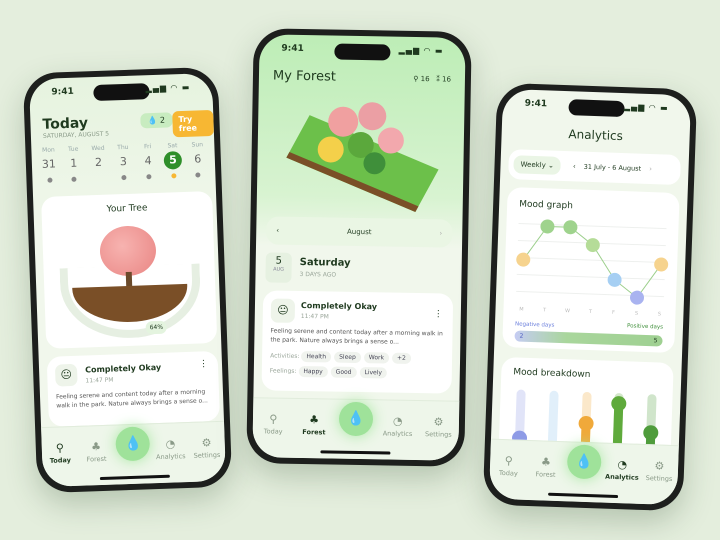  What do you see at coordinates (588, 338) in the screenshot?
I see `mood-ratio-bar: 25` at bounding box center [588, 338].